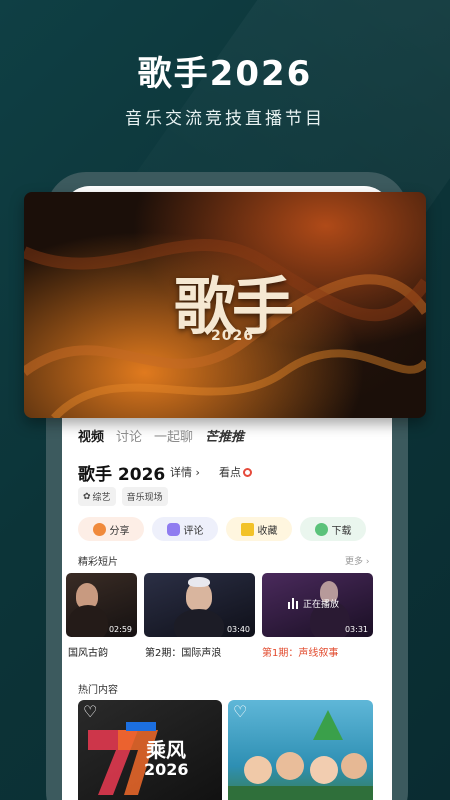 This screenshot has height=800, width=450. I want to click on clip-title-1: 国风古韵, so click(88, 651).